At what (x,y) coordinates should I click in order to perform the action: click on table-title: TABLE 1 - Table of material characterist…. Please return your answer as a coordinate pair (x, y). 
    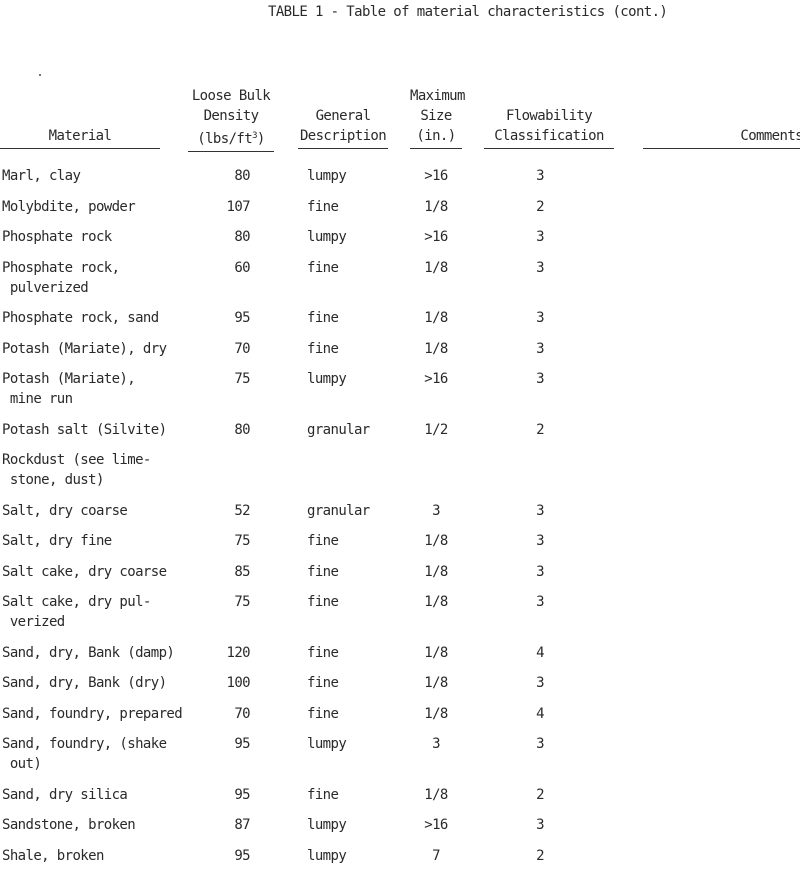
    Looking at the image, I should click on (468, 12).